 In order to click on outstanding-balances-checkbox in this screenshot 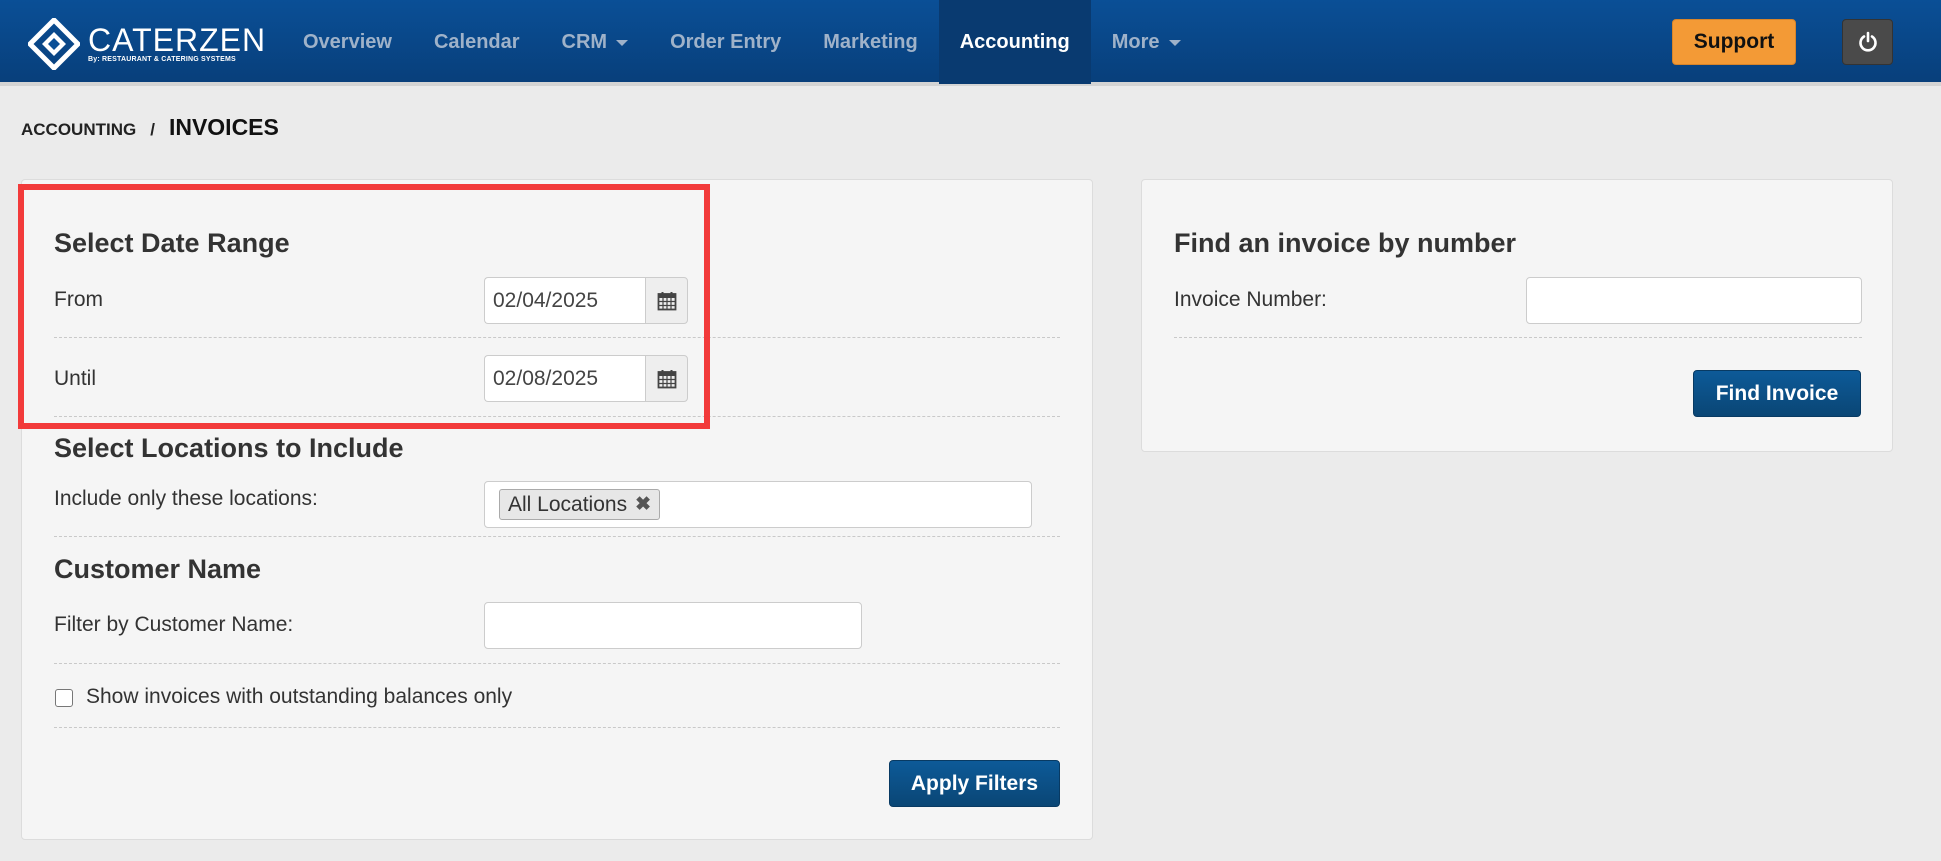, I will do `click(64, 698)`.